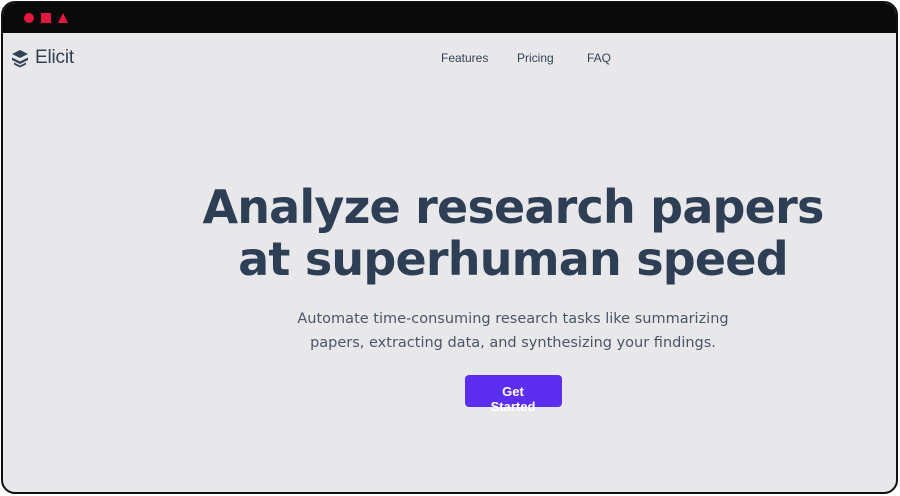  I want to click on nav-link-faq: FAQ, so click(599, 58).